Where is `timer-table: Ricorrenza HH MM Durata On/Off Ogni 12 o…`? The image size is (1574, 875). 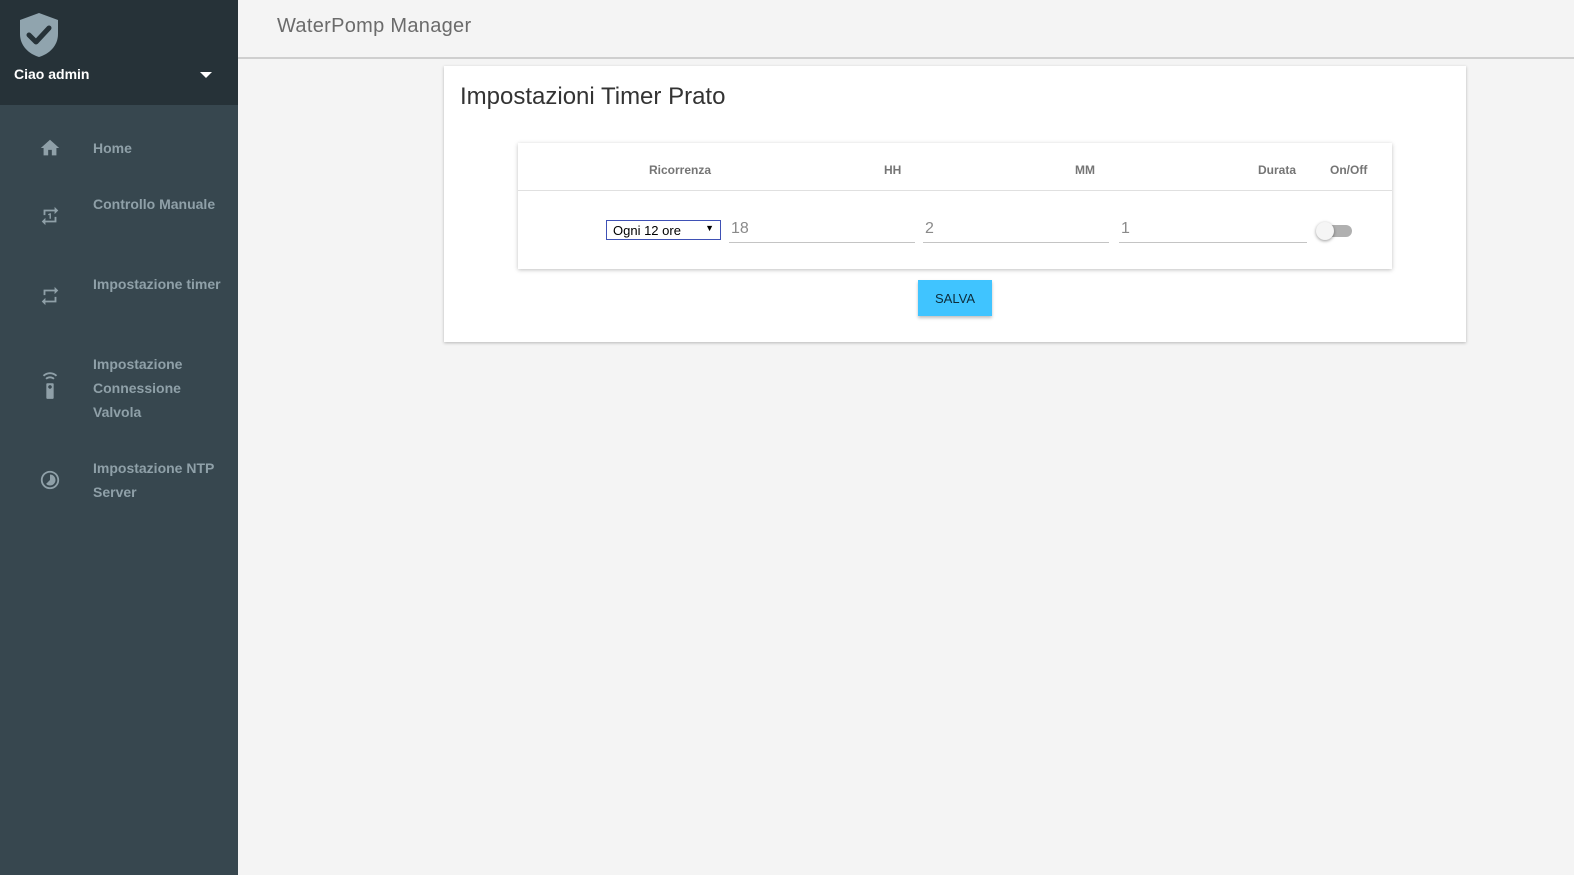 timer-table: Ricorrenza HH MM Durata On/Off Ogni 12 o… is located at coordinates (955, 206).